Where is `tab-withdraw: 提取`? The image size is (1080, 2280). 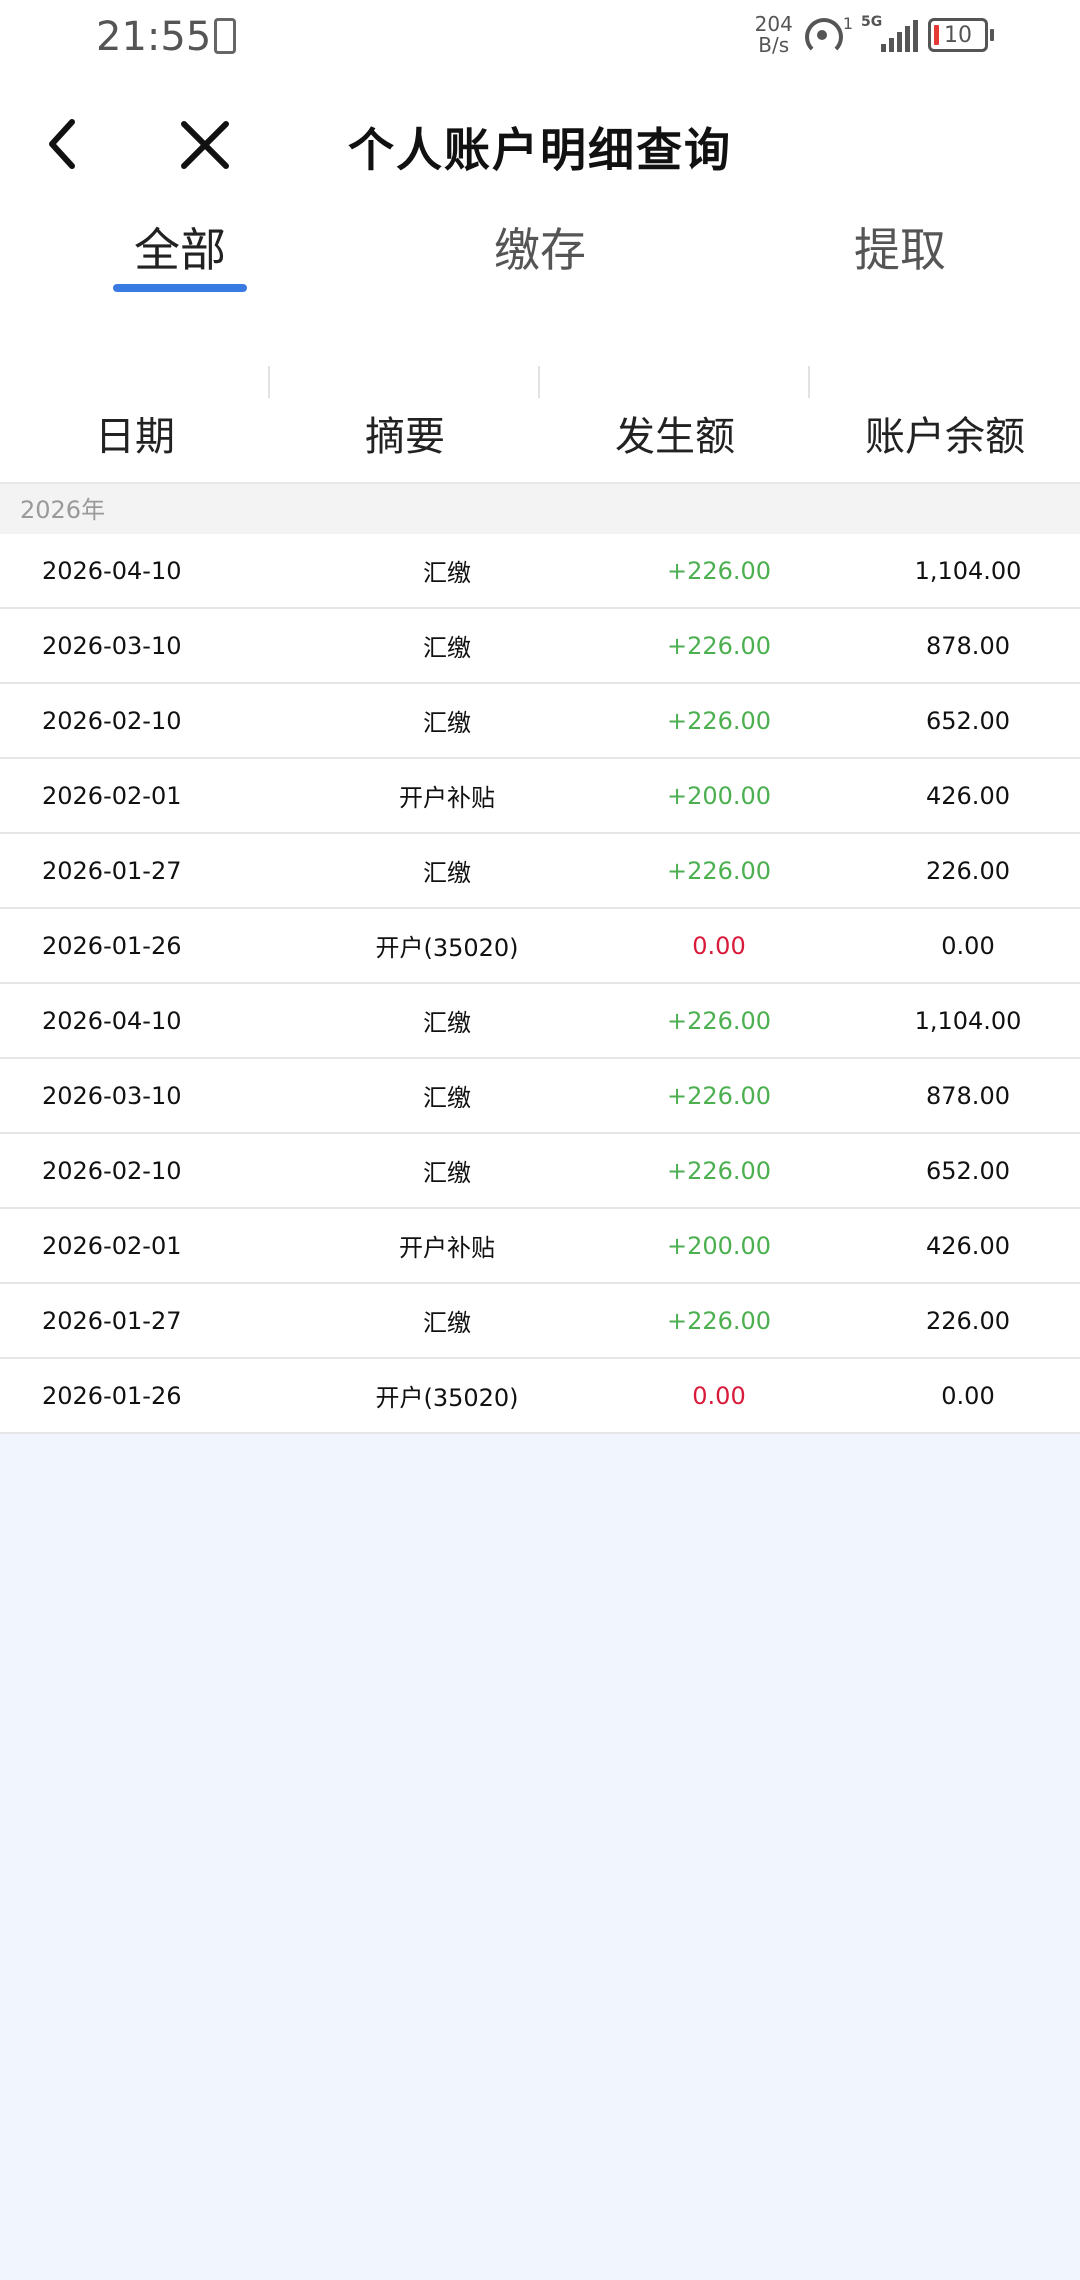 tab-withdraw: 提取 is located at coordinates (900, 278).